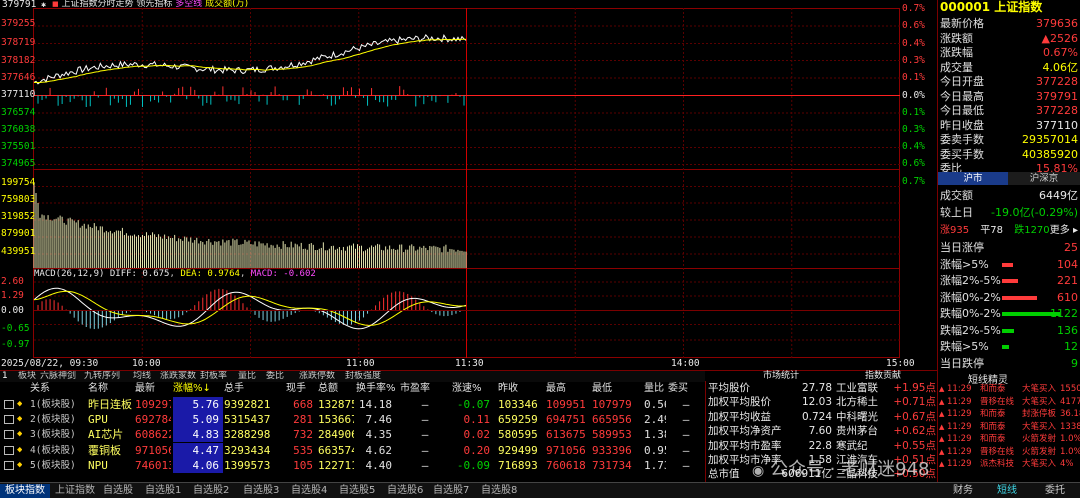  Describe the element at coordinates (962, 139) in the screenshot. I see `quote-row-label: 委卖手数` at that location.